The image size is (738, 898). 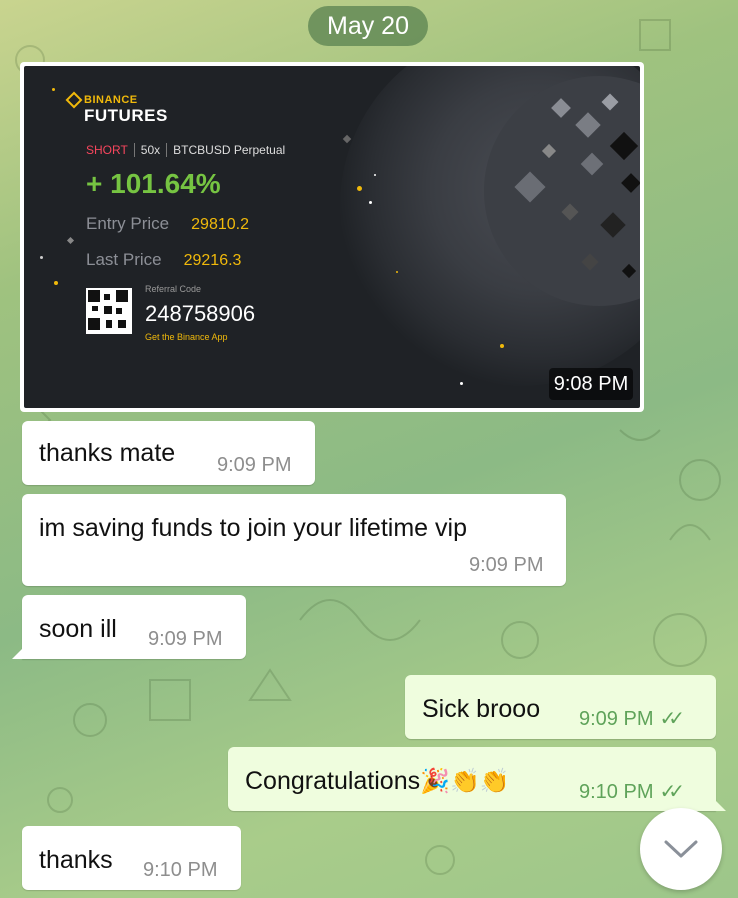 What do you see at coordinates (124, 259) in the screenshot?
I see `last-price-label: Last Price` at bounding box center [124, 259].